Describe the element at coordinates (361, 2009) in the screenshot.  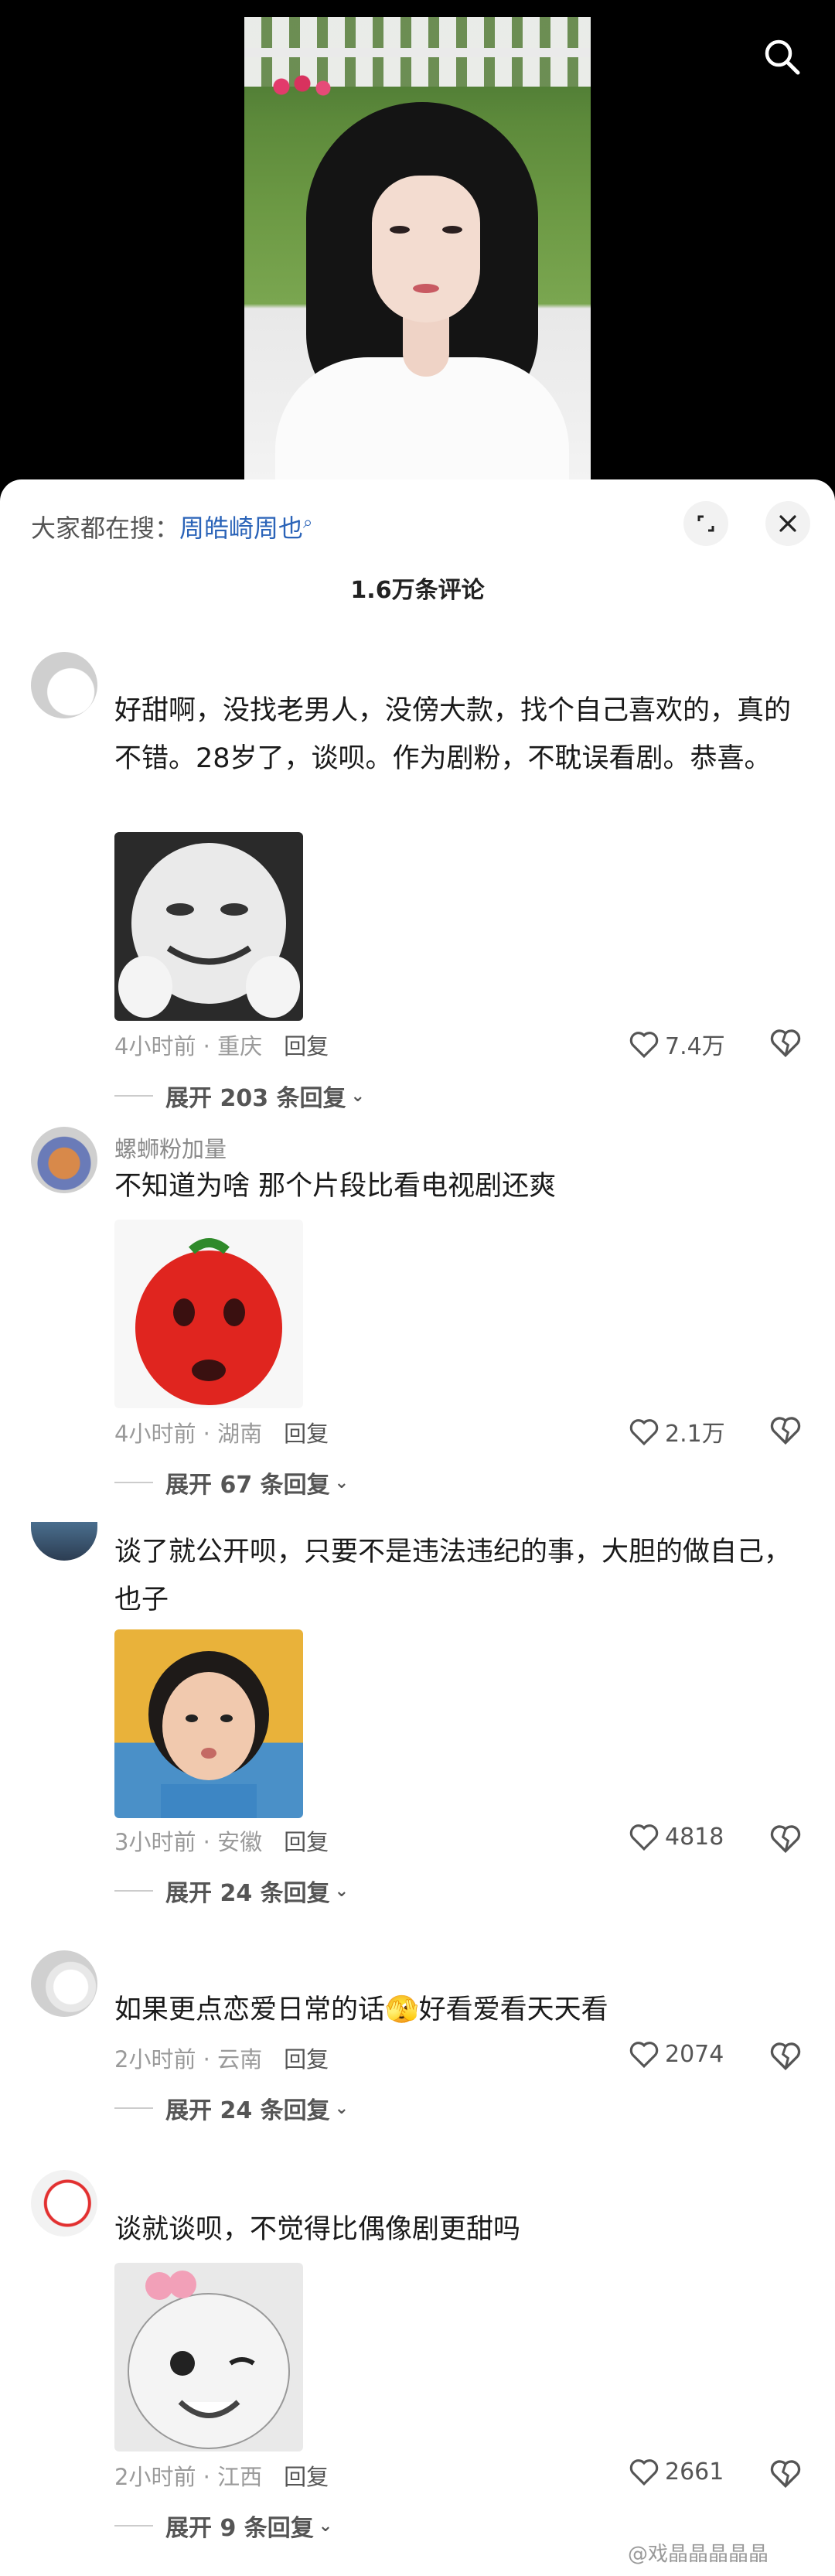
I see `comment-text: 如果更点恋爱日常的话🫣好看爱看天天看` at that location.